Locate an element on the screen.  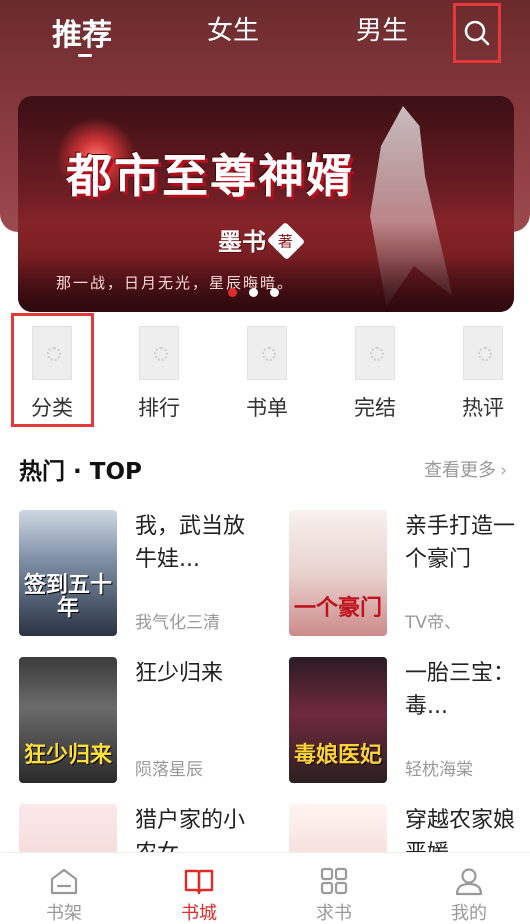
grid-icon is located at coordinates (334, 881).